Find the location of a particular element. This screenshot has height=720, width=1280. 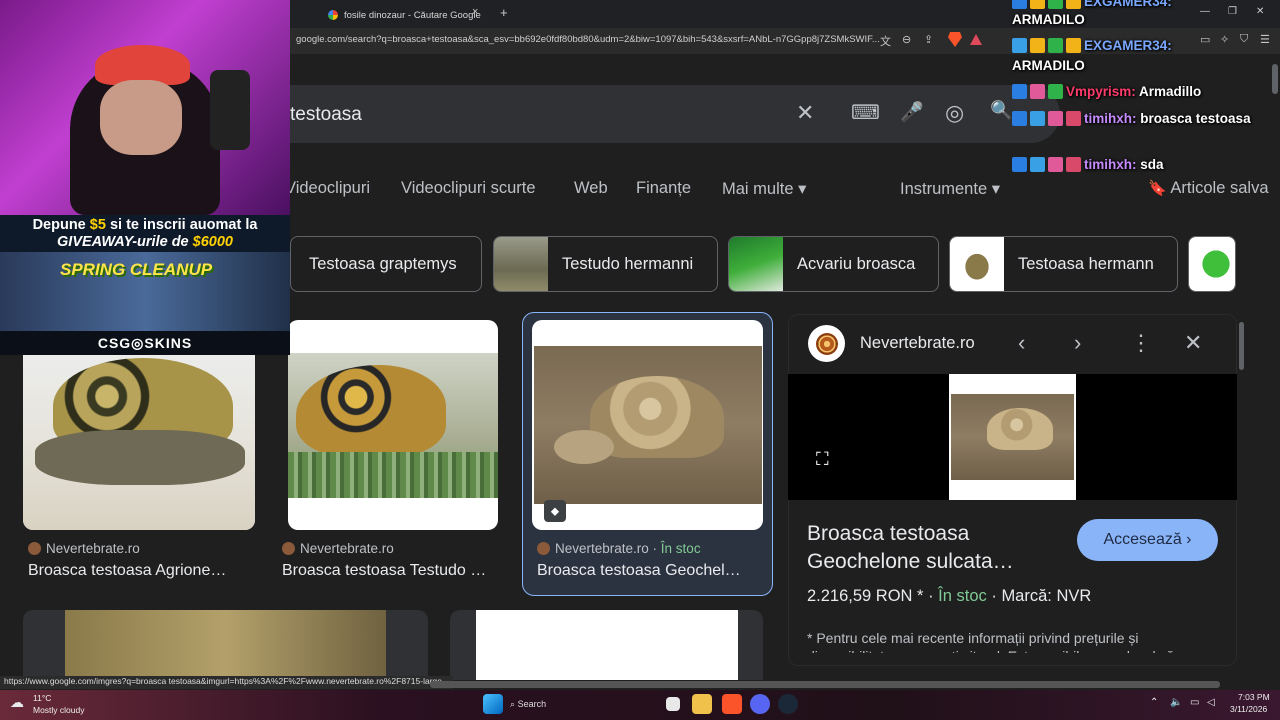

lens-icon: ◎ is located at coordinates (954, 113).